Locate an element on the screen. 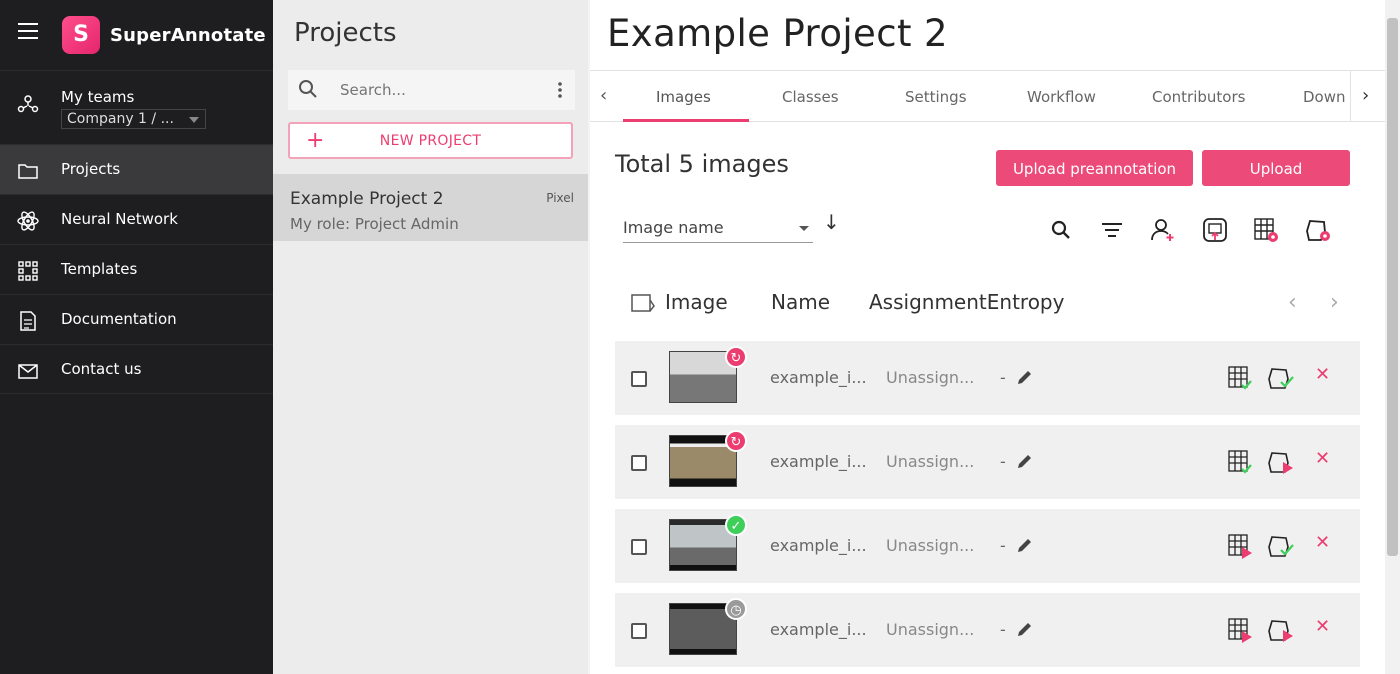 The height and width of the screenshot is (674, 1400). folder-icon is located at coordinates (28, 171).